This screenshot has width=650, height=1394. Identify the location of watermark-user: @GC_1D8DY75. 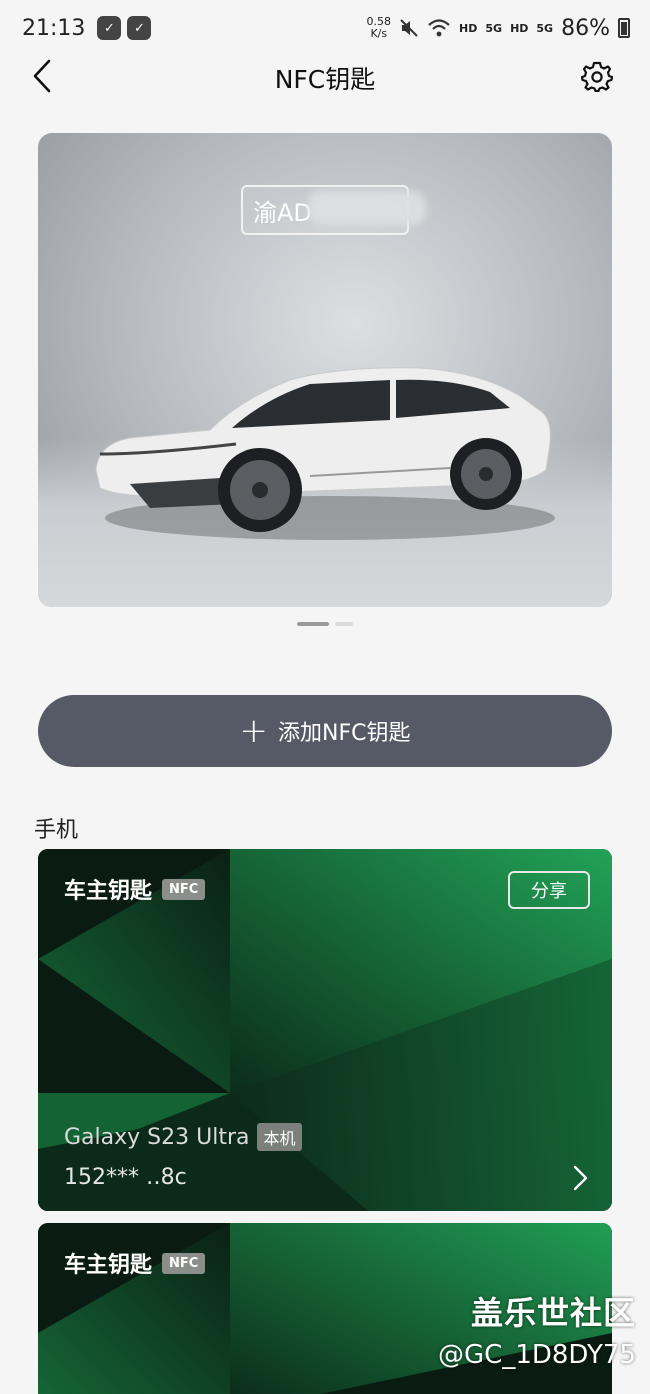
(537, 1355).